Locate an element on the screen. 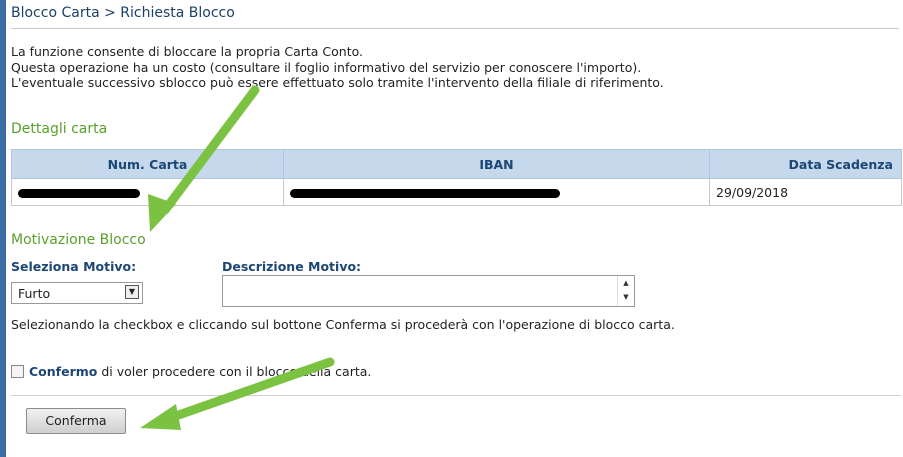 Image resolution: width=903 pixels, height=457 pixels. iban-cell is located at coordinates (496, 192).